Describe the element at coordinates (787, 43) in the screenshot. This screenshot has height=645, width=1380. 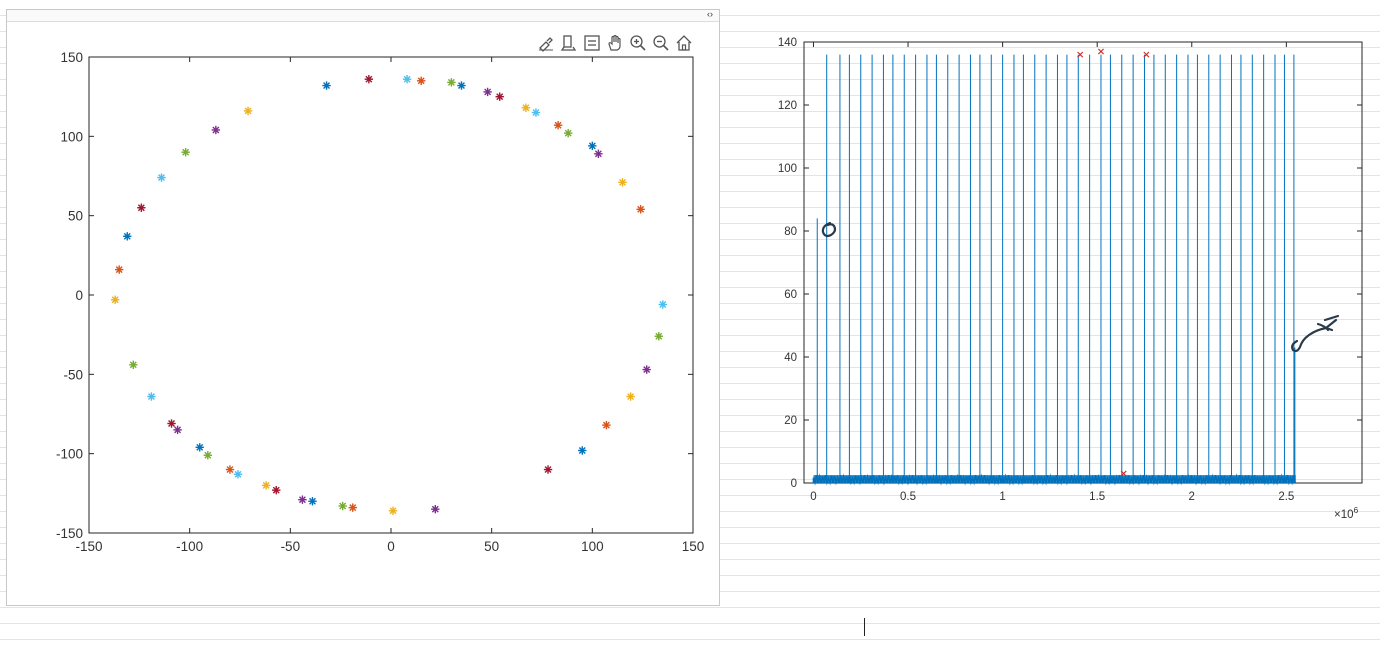
I see `y-tick-label: 140` at that location.